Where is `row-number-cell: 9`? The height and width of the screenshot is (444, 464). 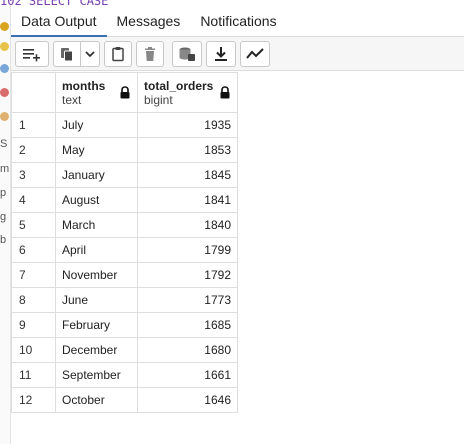
row-number-cell: 9 is located at coordinates (33, 325).